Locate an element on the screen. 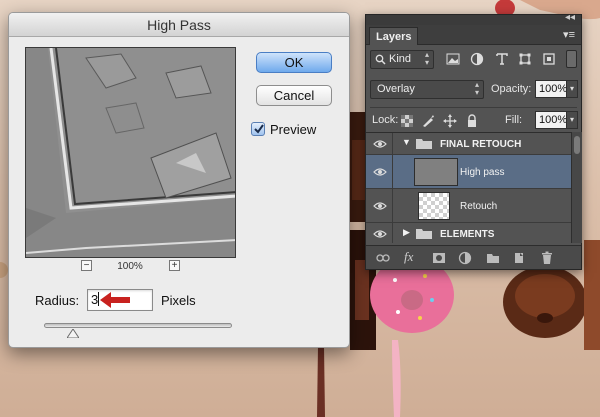  opacity-dropdown-button: ▾ is located at coordinates (572, 89).